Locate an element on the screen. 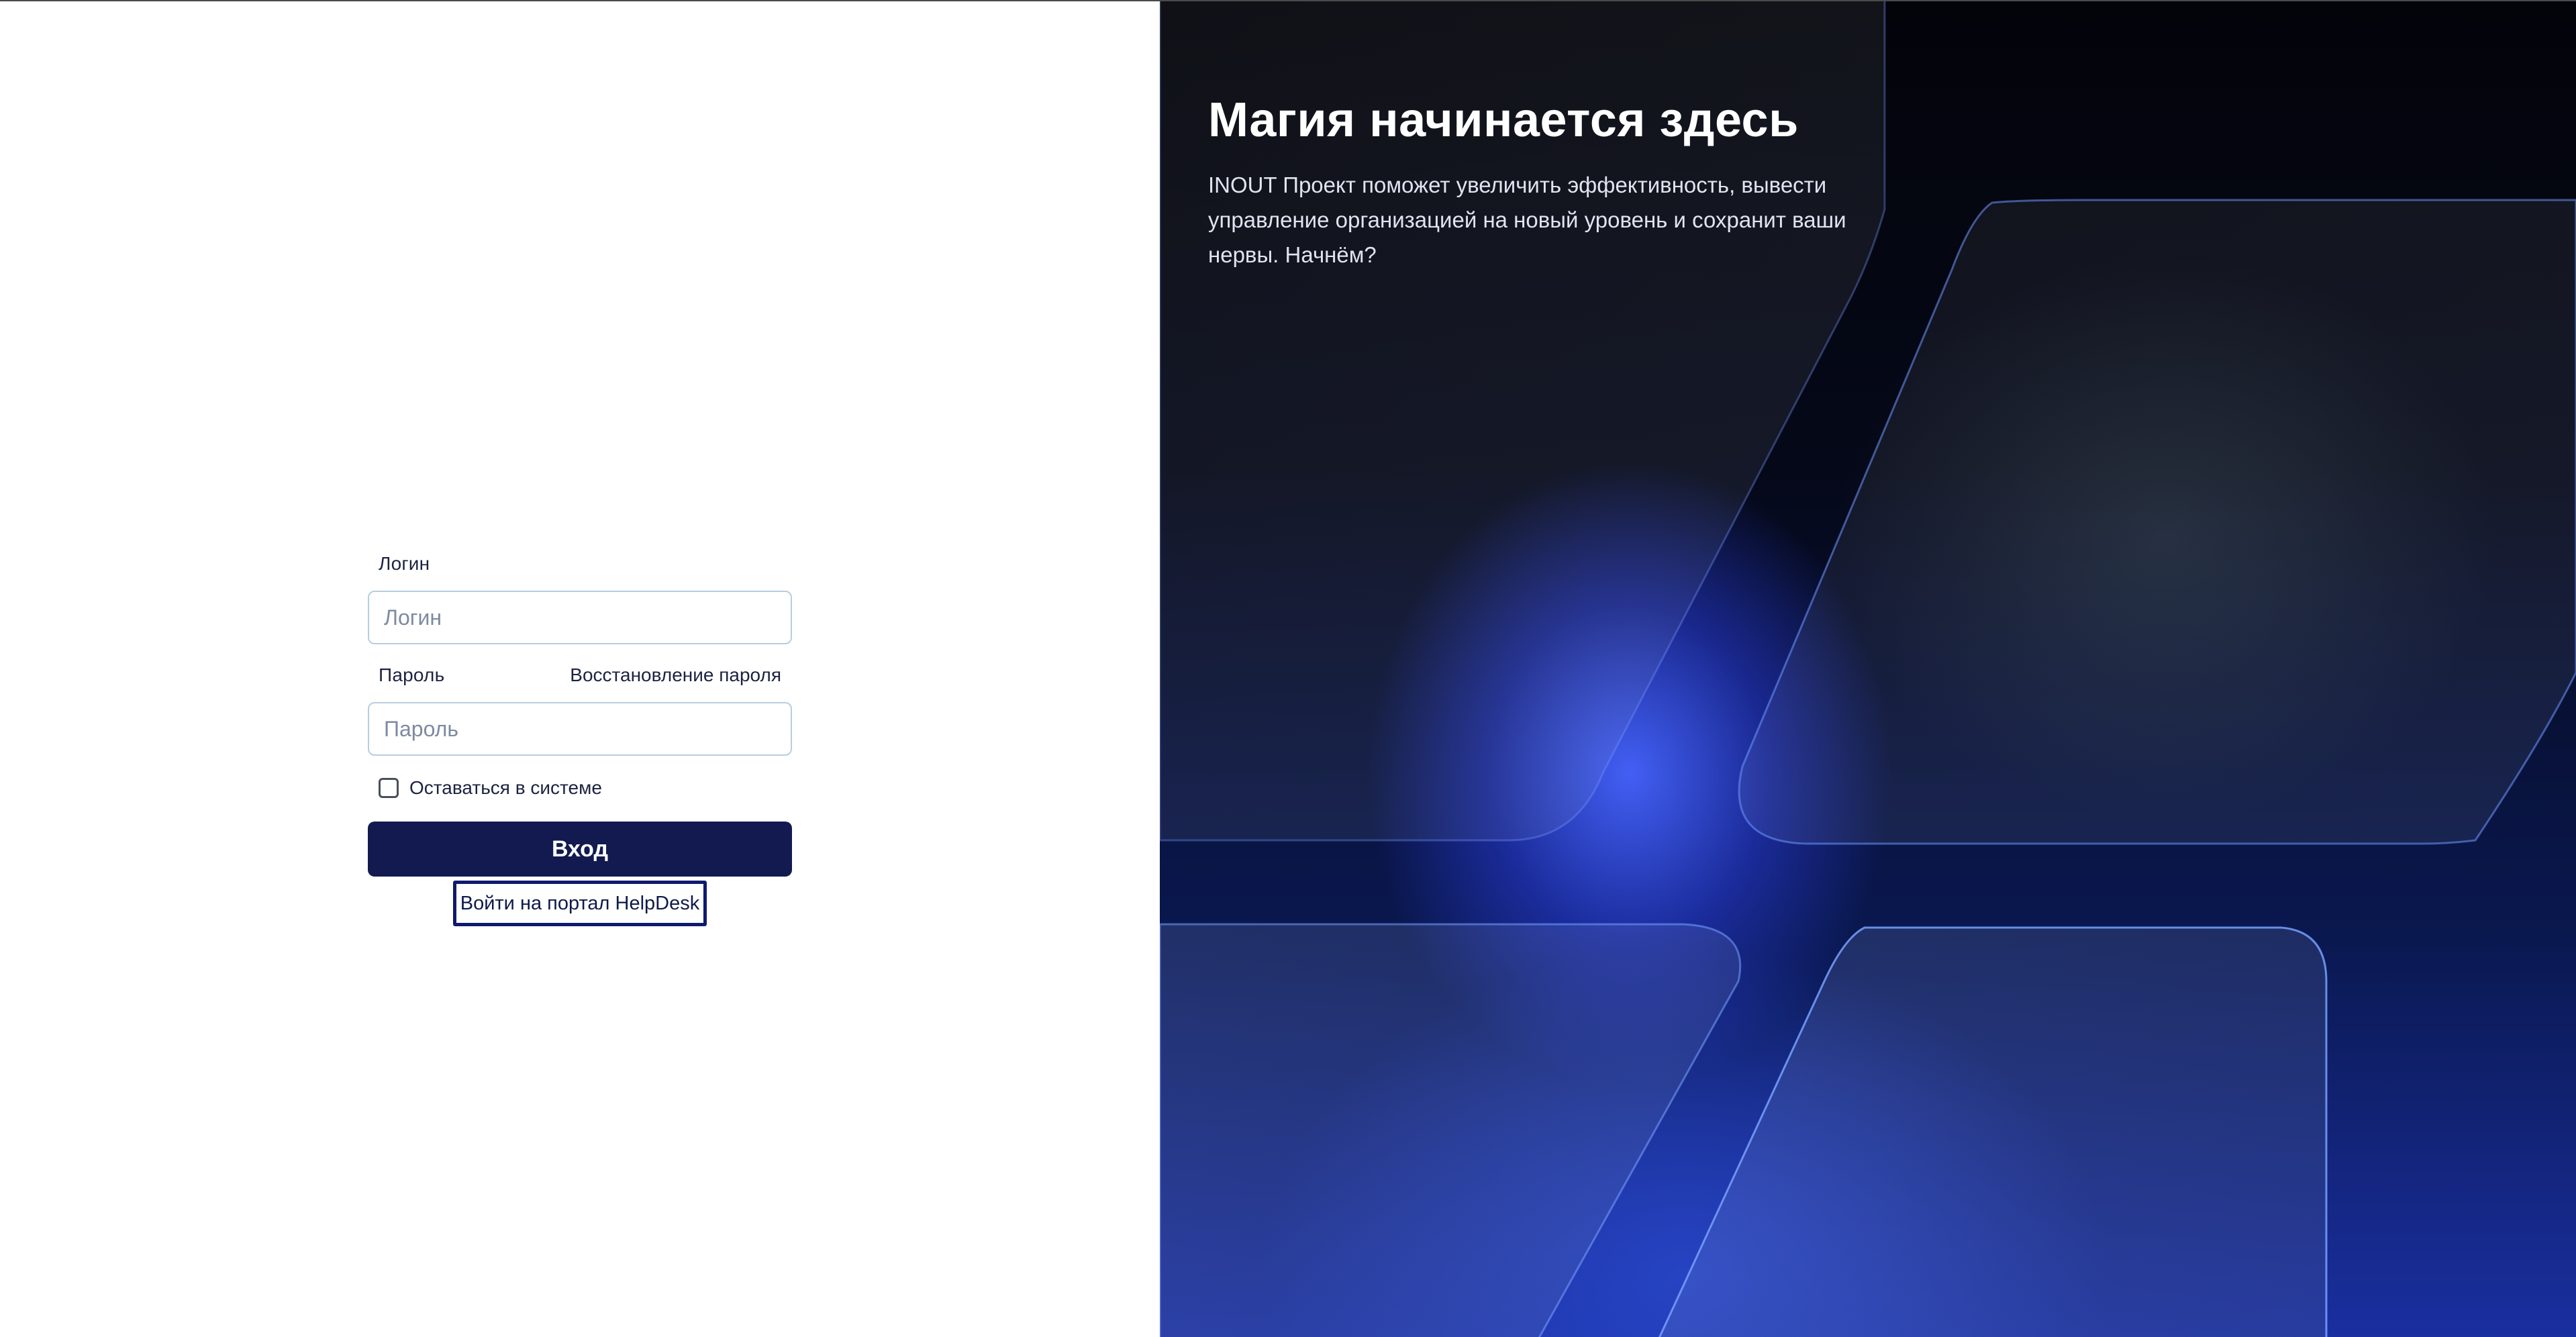 This screenshot has height=1337, width=2576. login-label: Логин is located at coordinates (404, 563).